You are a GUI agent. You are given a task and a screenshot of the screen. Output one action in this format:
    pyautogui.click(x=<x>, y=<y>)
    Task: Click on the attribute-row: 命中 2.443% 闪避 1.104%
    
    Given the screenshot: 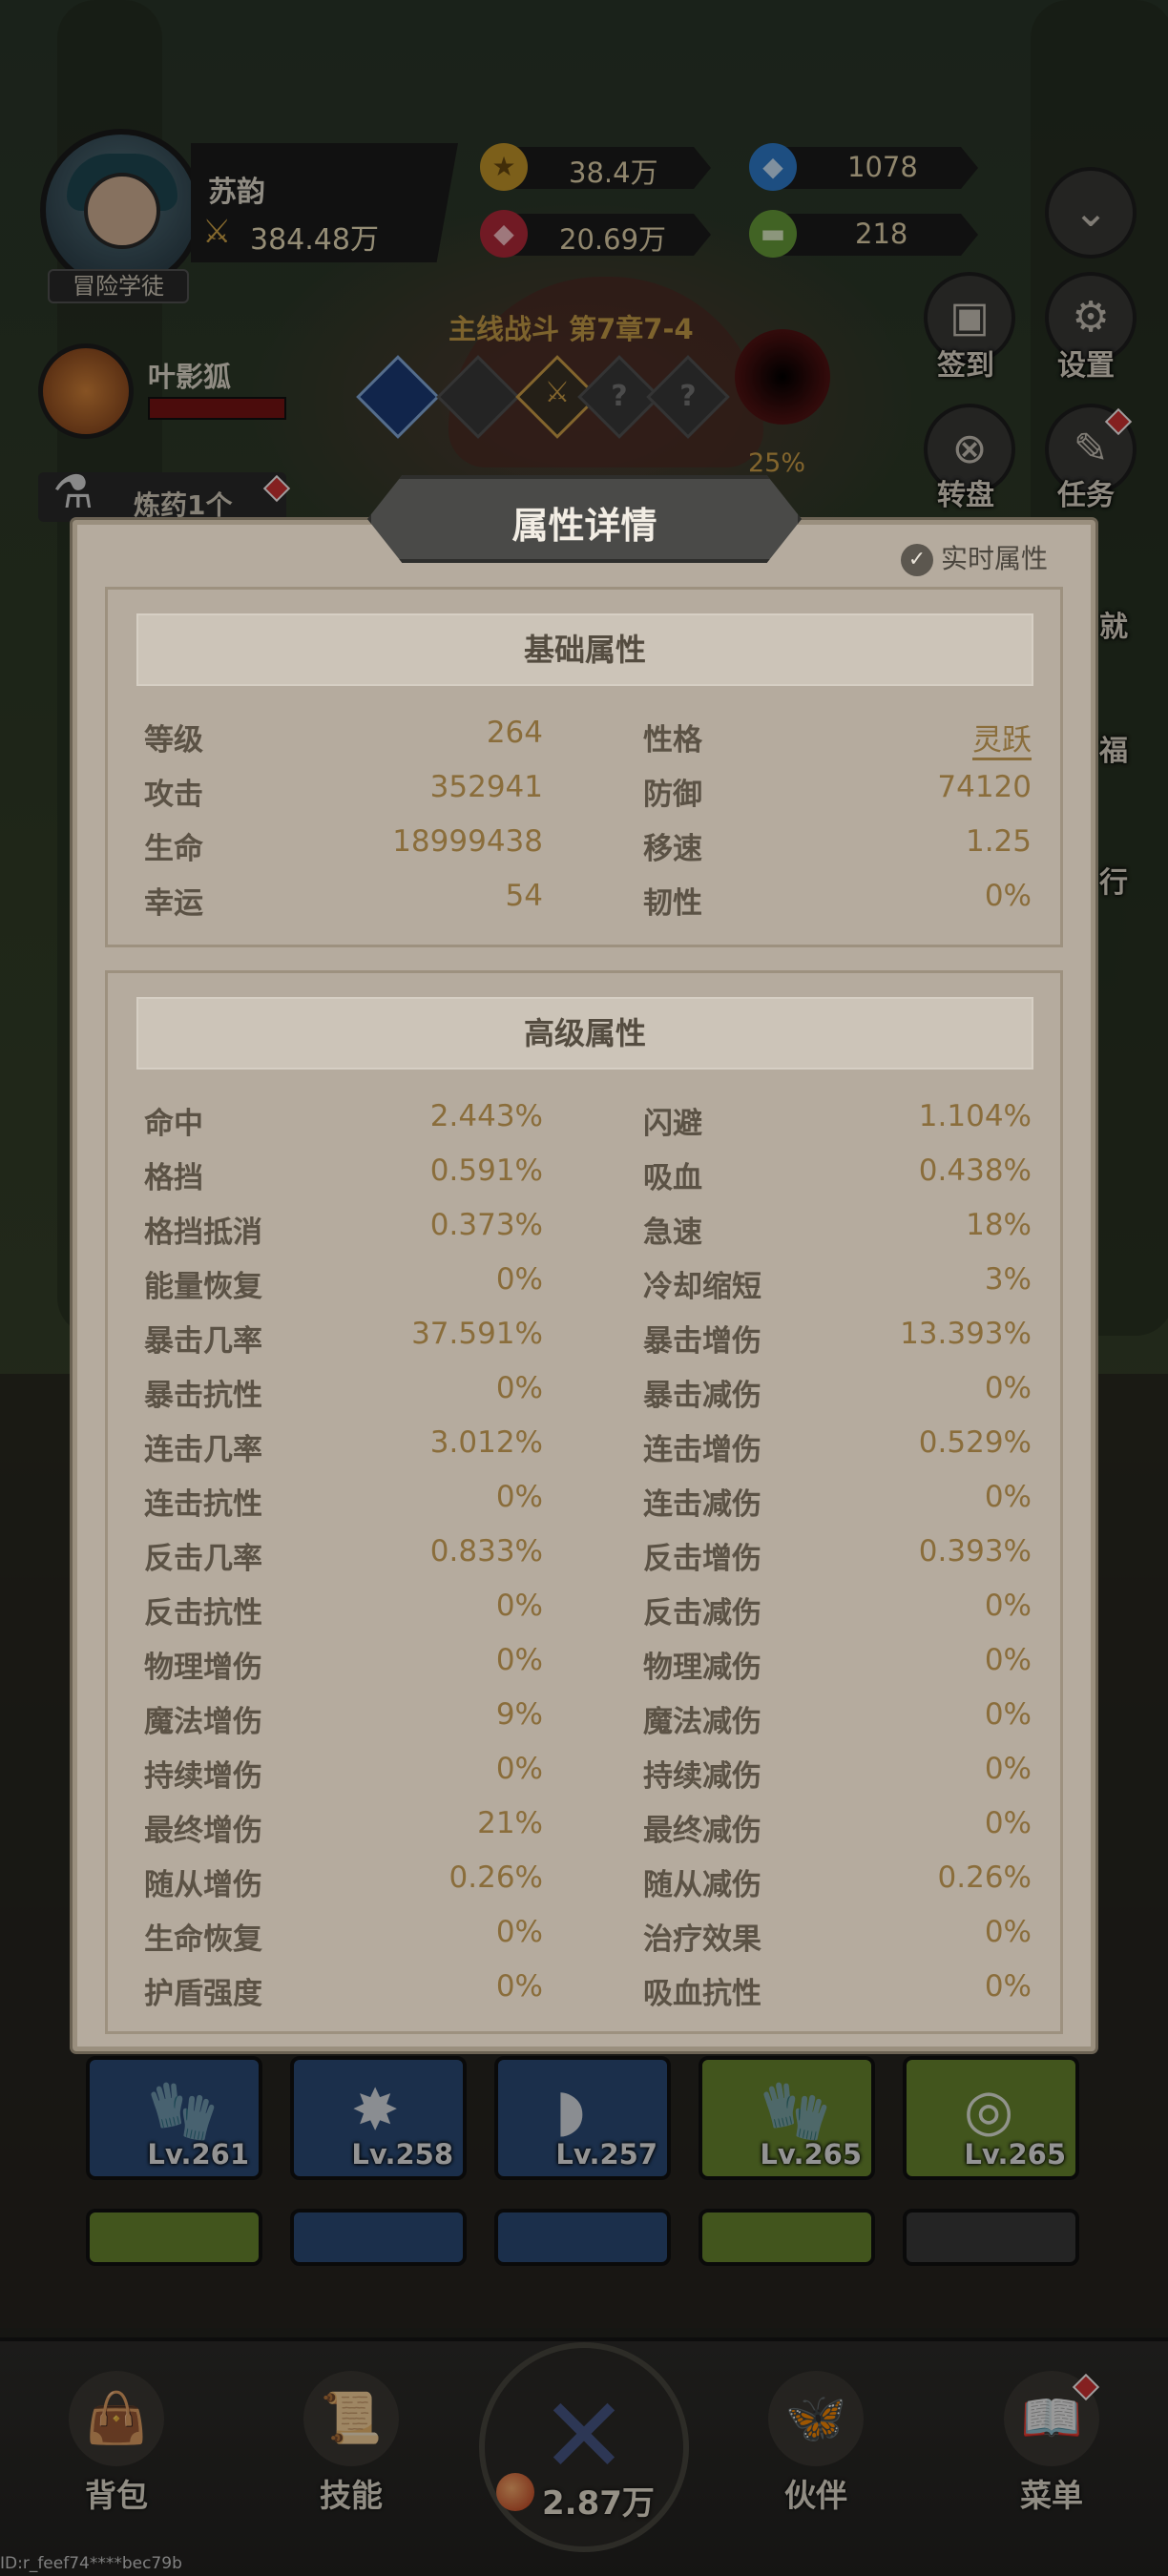 What is the action you would take?
    pyautogui.click(x=588, y=1126)
    